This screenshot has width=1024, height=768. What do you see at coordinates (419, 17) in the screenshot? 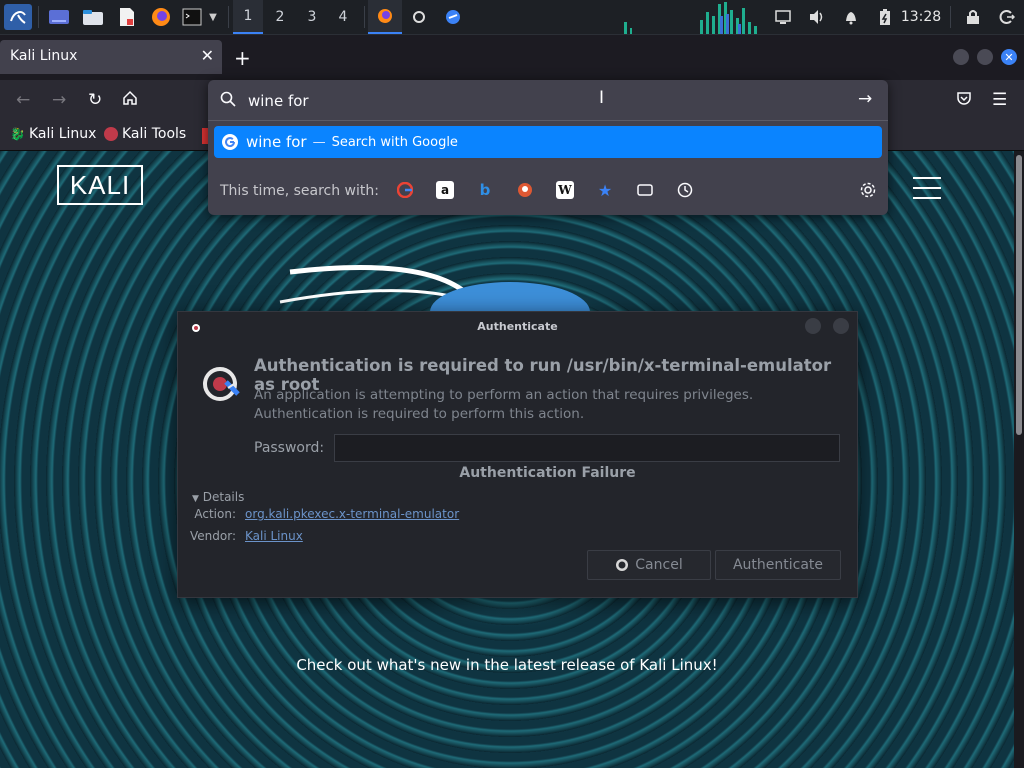
I see `task-auth-icon` at bounding box center [419, 17].